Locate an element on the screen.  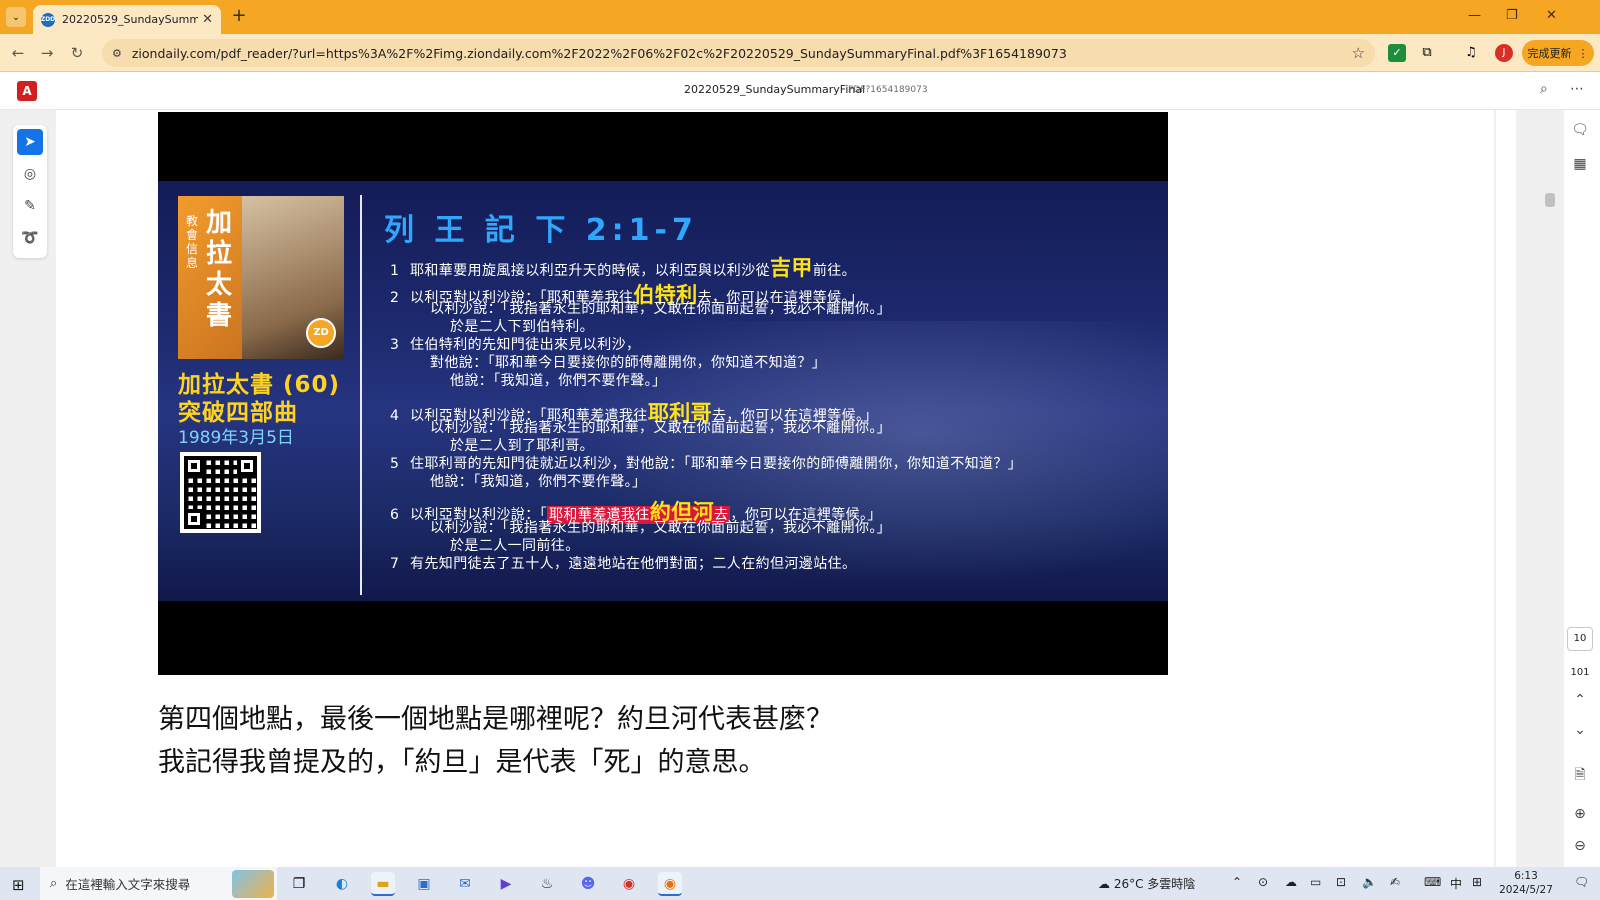
bookmark-star-icon: ☆ is located at coordinates (1358, 53).